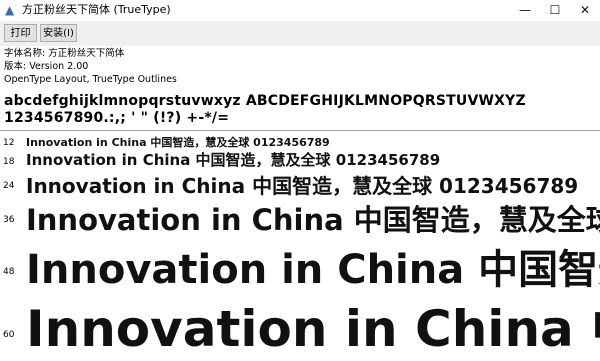 Image resolution: width=600 pixels, height=361 pixels. I want to click on close-button: ✕, so click(585, 10).